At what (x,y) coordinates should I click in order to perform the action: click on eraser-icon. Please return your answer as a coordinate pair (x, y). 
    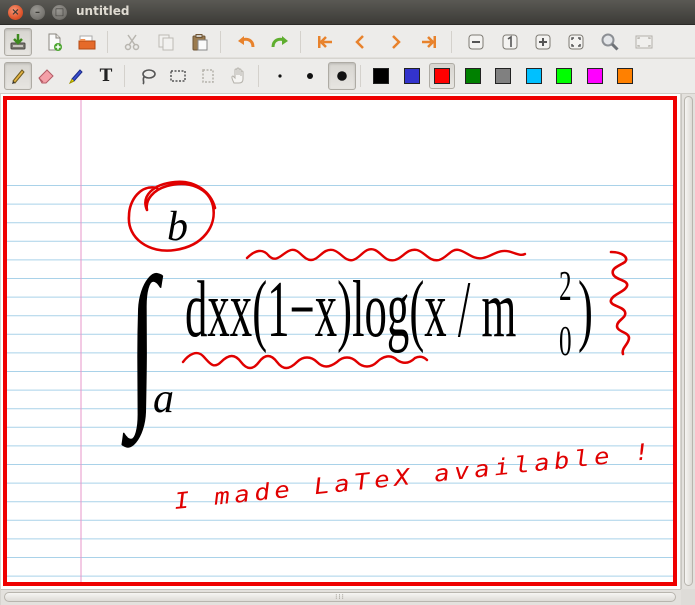
    Looking at the image, I should click on (46, 76).